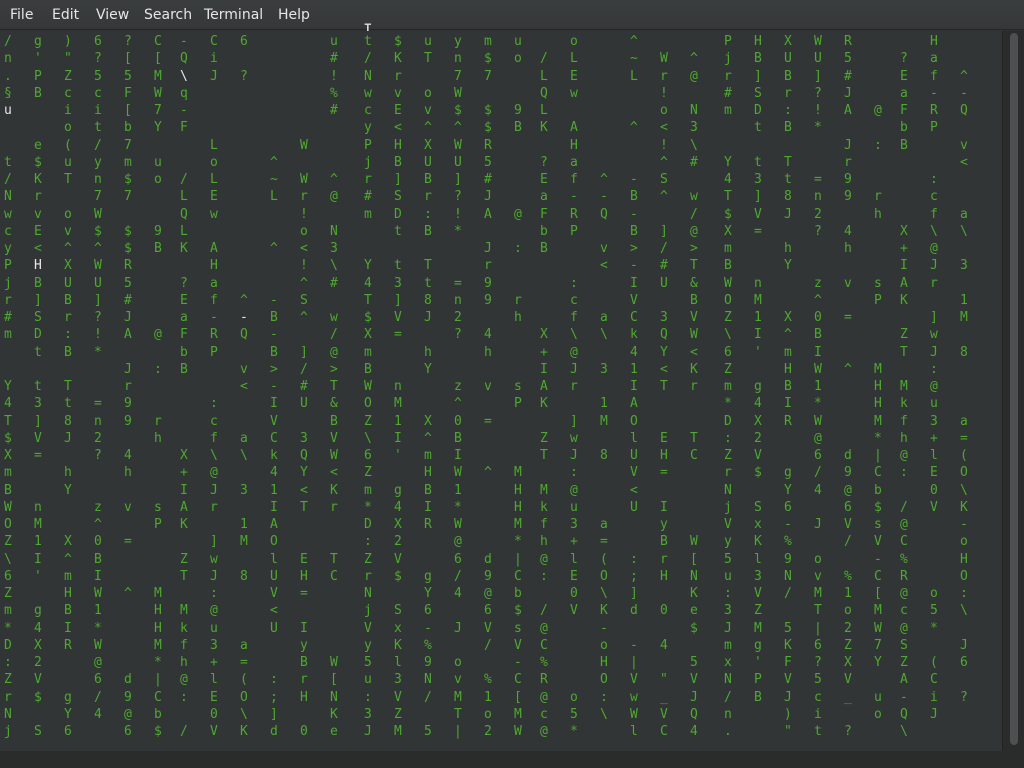  I want to click on rain-char: O, so click(244, 697).